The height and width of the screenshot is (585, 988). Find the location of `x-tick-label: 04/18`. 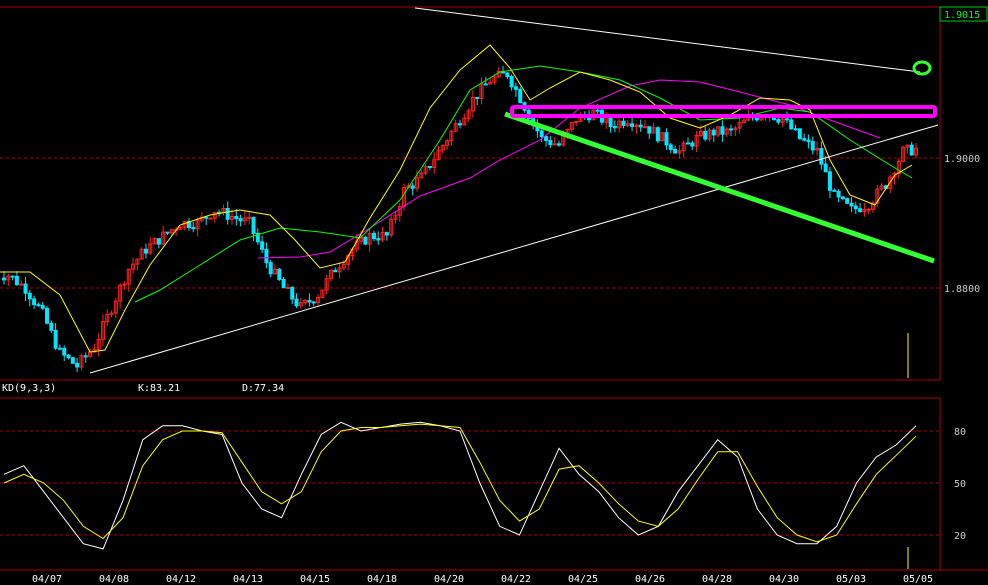

x-tick-label: 04/18 is located at coordinates (382, 579).